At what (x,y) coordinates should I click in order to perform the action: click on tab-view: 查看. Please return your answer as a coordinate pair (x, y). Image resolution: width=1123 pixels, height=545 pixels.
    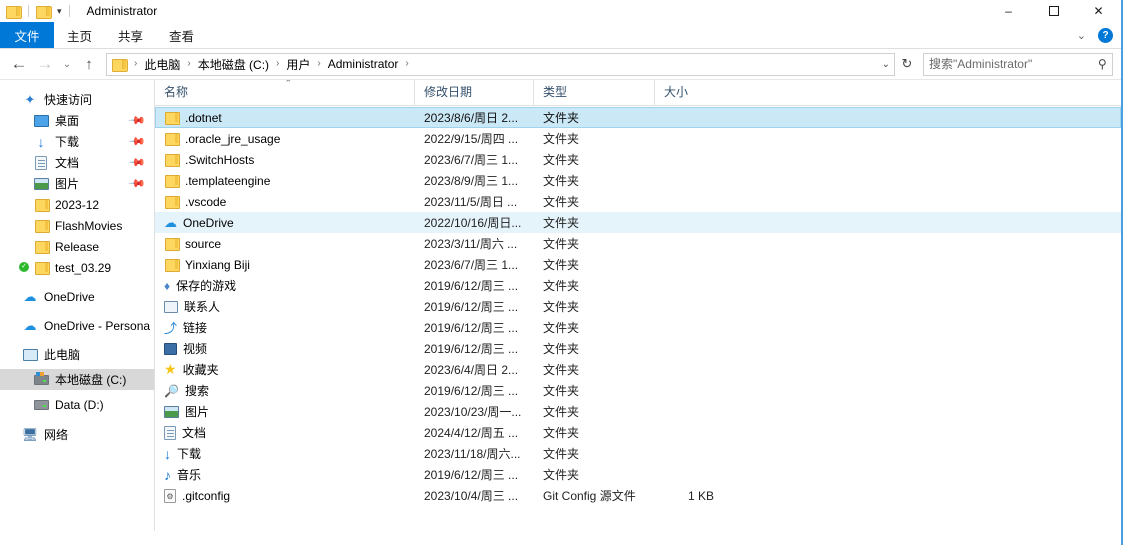
    Looking at the image, I should click on (181, 35).